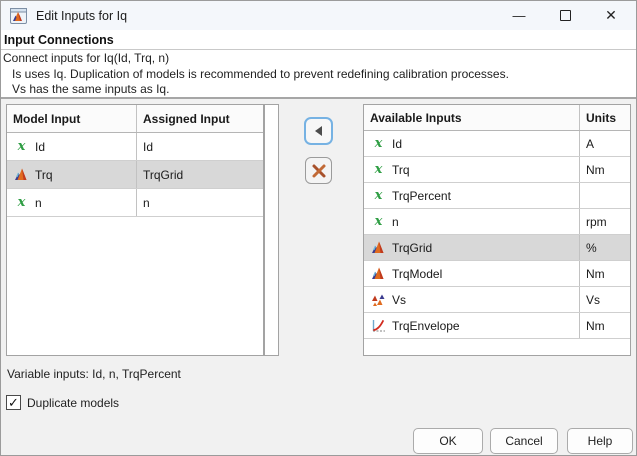 This screenshot has height=456, width=637. What do you see at coordinates (417, 273) in the screenshot?
I see `available-input-name: TrqModel` at bounding box center [417, 273].